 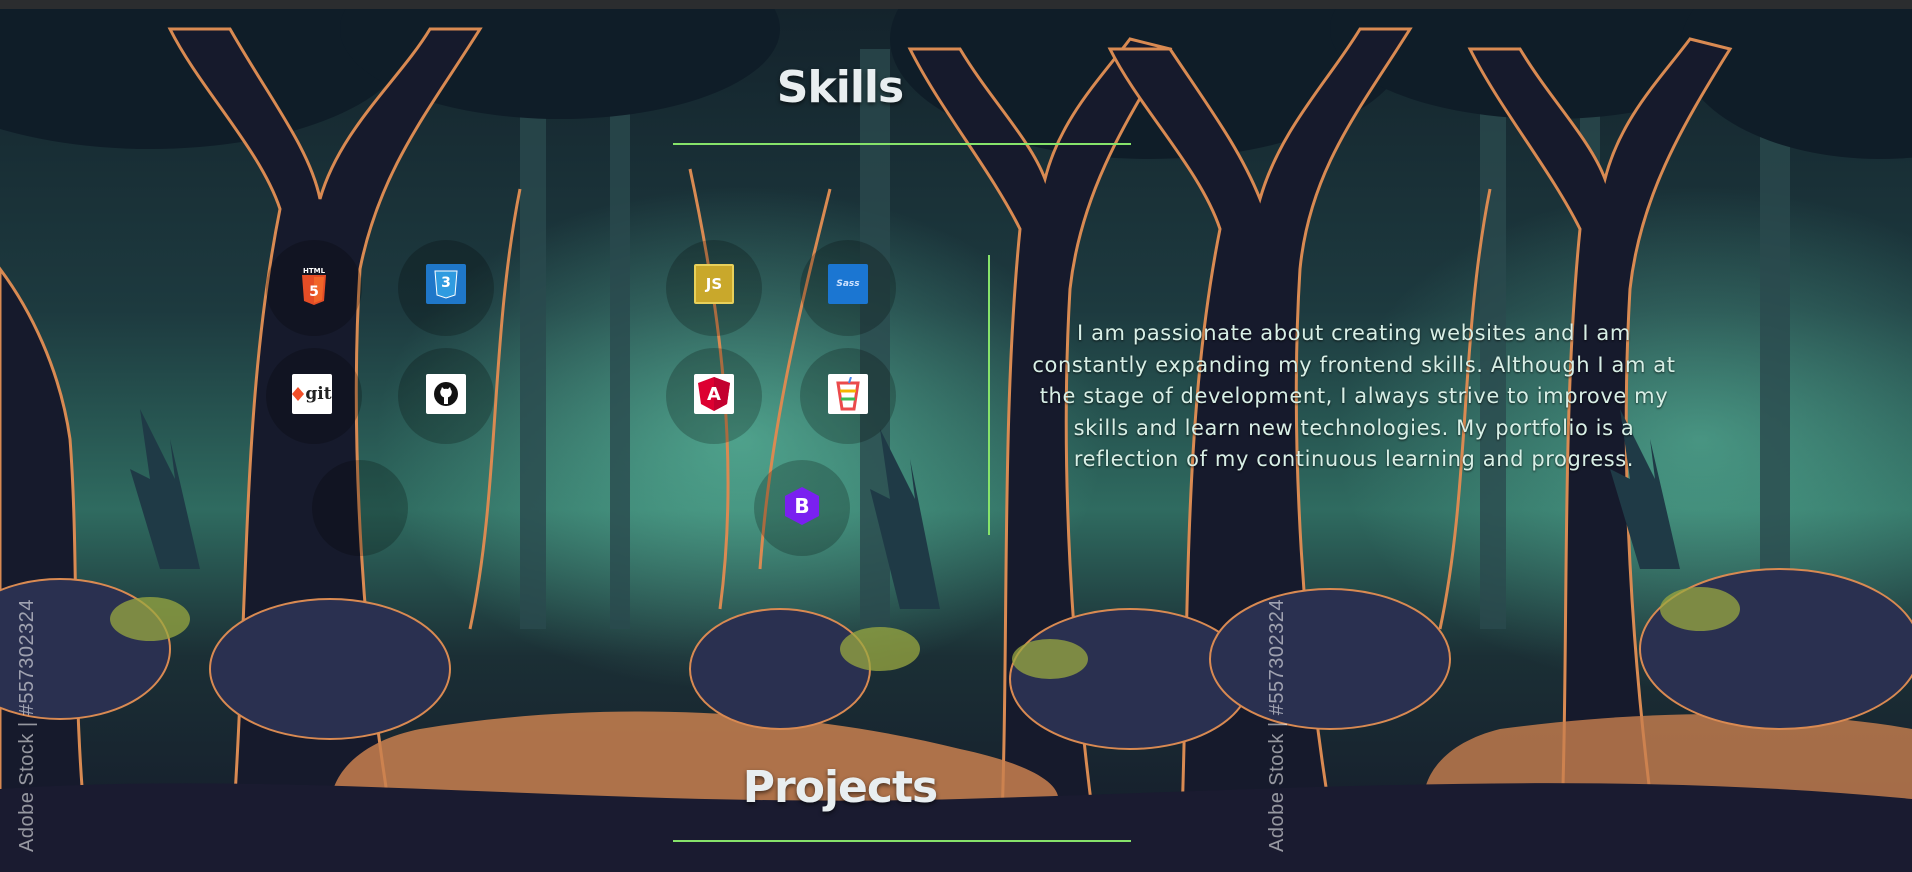 I want to click on css3-label: 3, so click(x=446, y=283).